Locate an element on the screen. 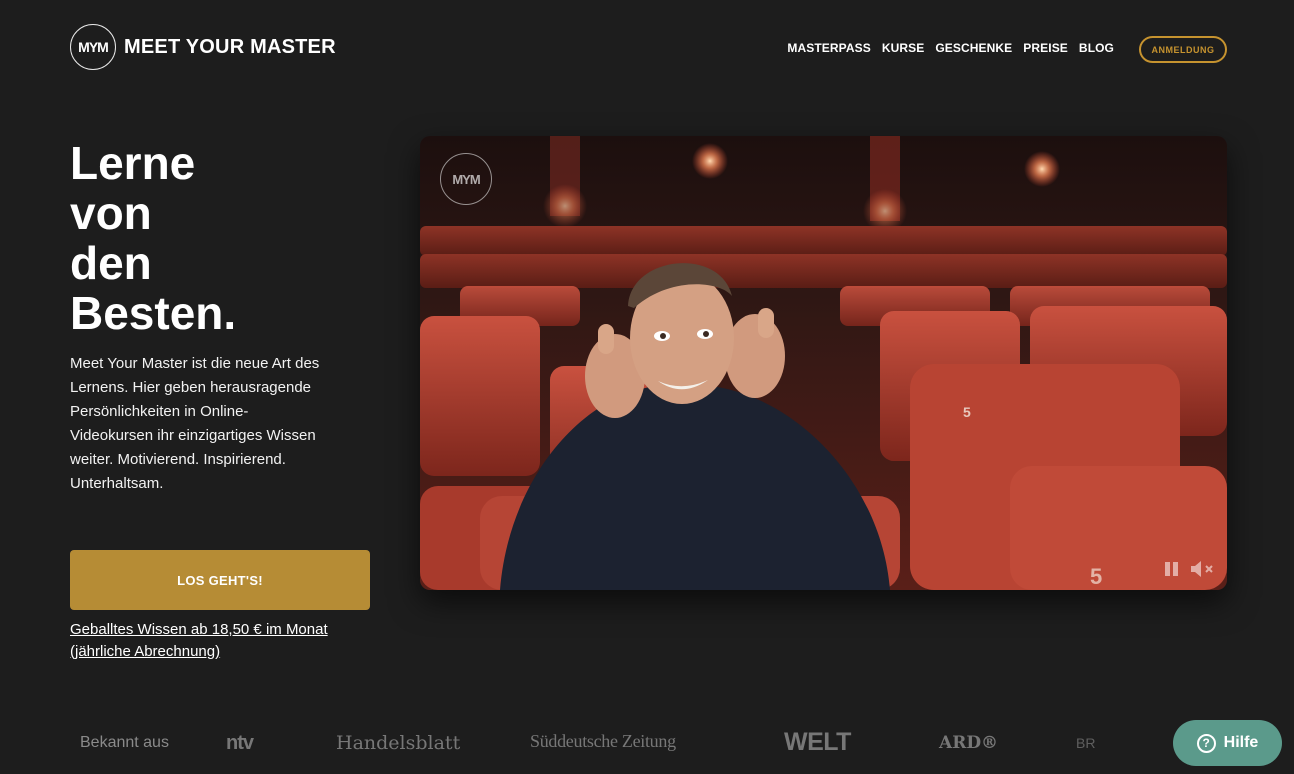  press-label: Bekannt aus is located at coordinates (124, 742).